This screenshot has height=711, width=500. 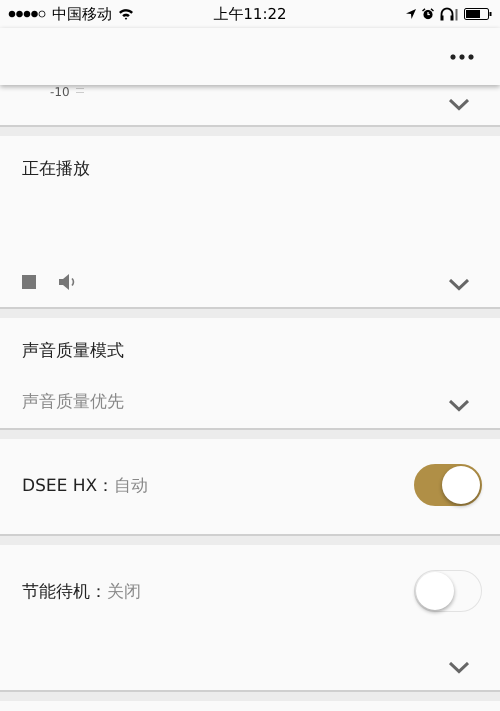 What do you see at coordinates (82, 14) in the screenshot?
I see `carrier-name: 中国移动` at bounding box center [82, 14].